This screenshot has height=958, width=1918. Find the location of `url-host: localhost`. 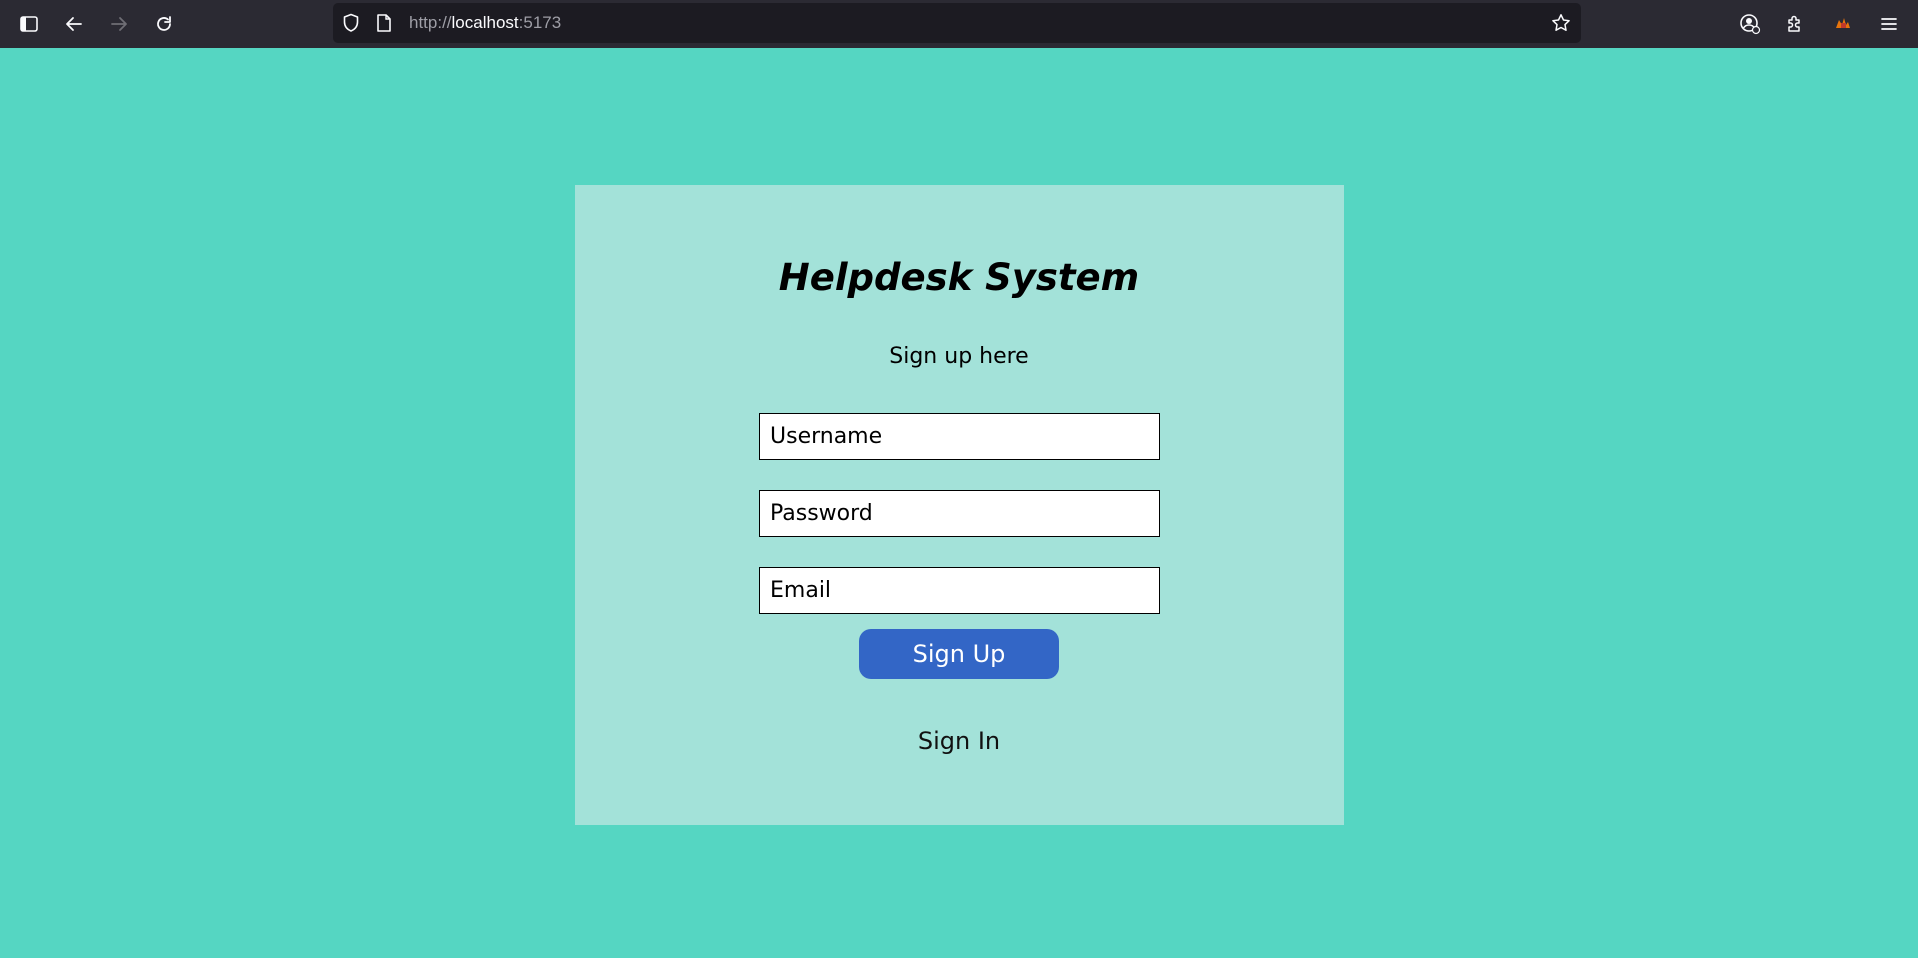

url-host: localhost is located at coordinates (485, 22).